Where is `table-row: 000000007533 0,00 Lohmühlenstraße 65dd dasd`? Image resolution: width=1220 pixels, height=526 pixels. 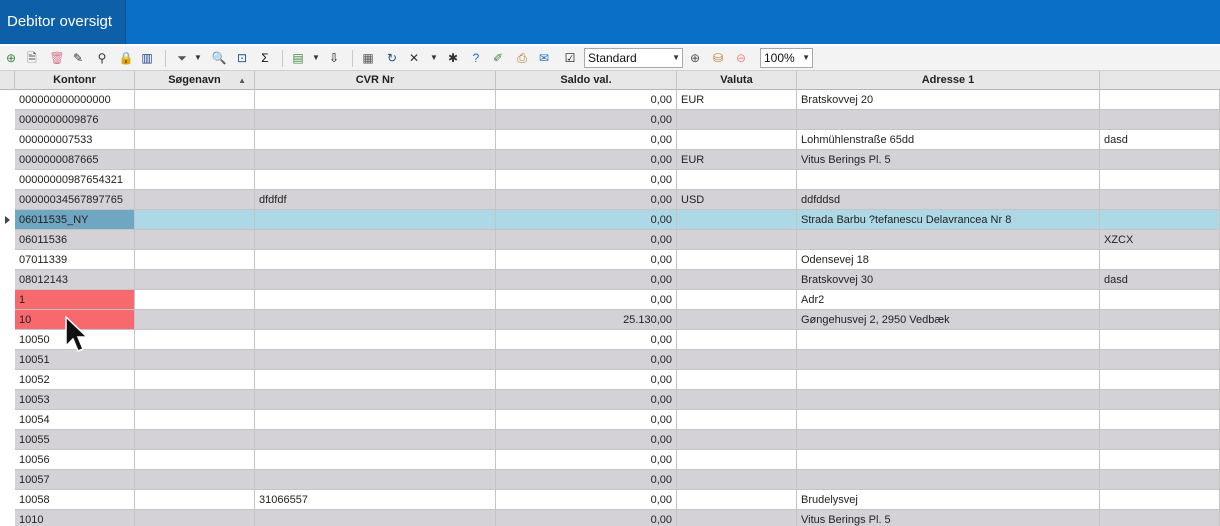 table-row: 000000007533 0,00 Lohmühlenstraße 65dd dasd is located at coordinates (610, 140).